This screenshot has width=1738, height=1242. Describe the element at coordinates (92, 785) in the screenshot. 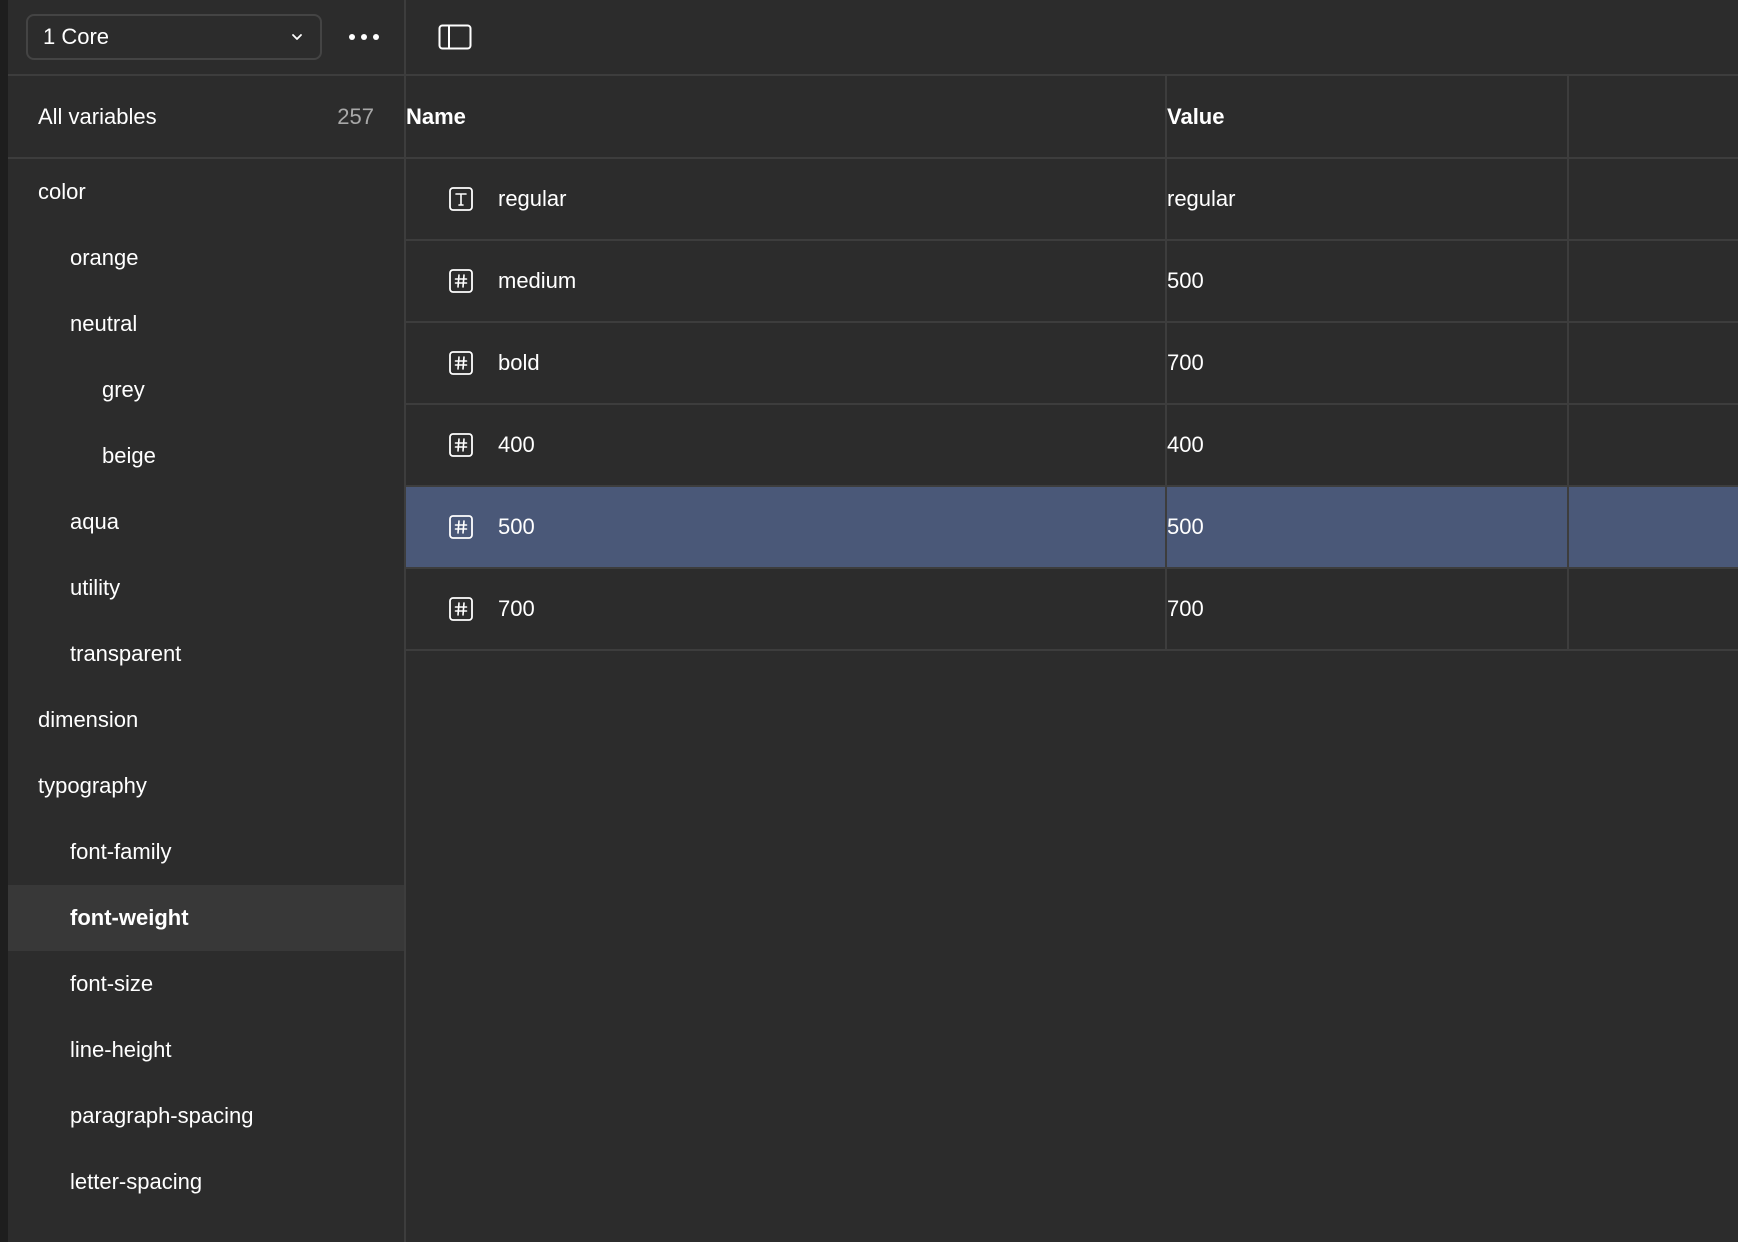

I see `sidebar-group-label: typography` at that location.